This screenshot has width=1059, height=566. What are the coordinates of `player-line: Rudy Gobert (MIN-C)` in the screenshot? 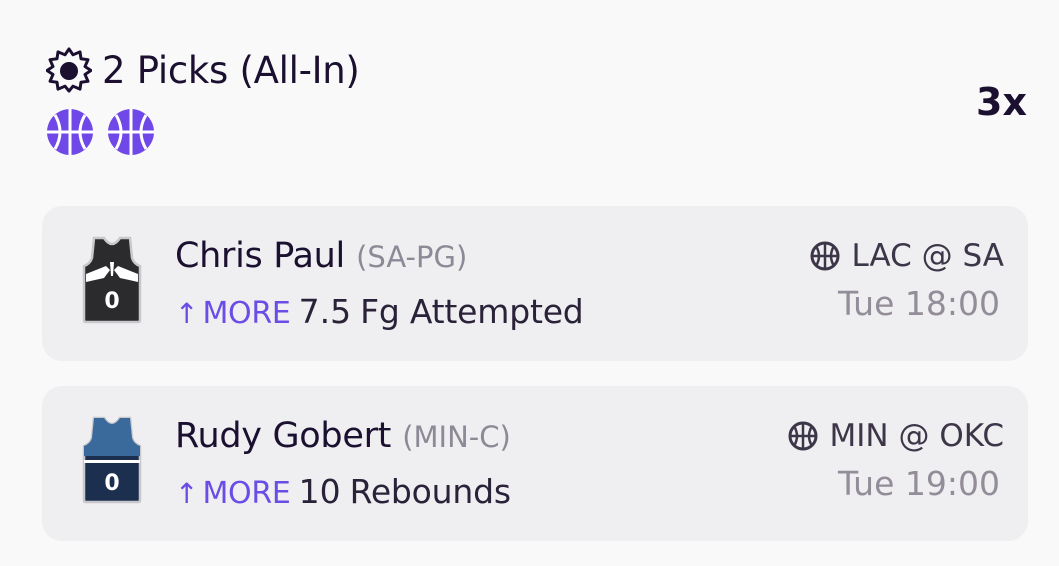 It's located at (343, 436).